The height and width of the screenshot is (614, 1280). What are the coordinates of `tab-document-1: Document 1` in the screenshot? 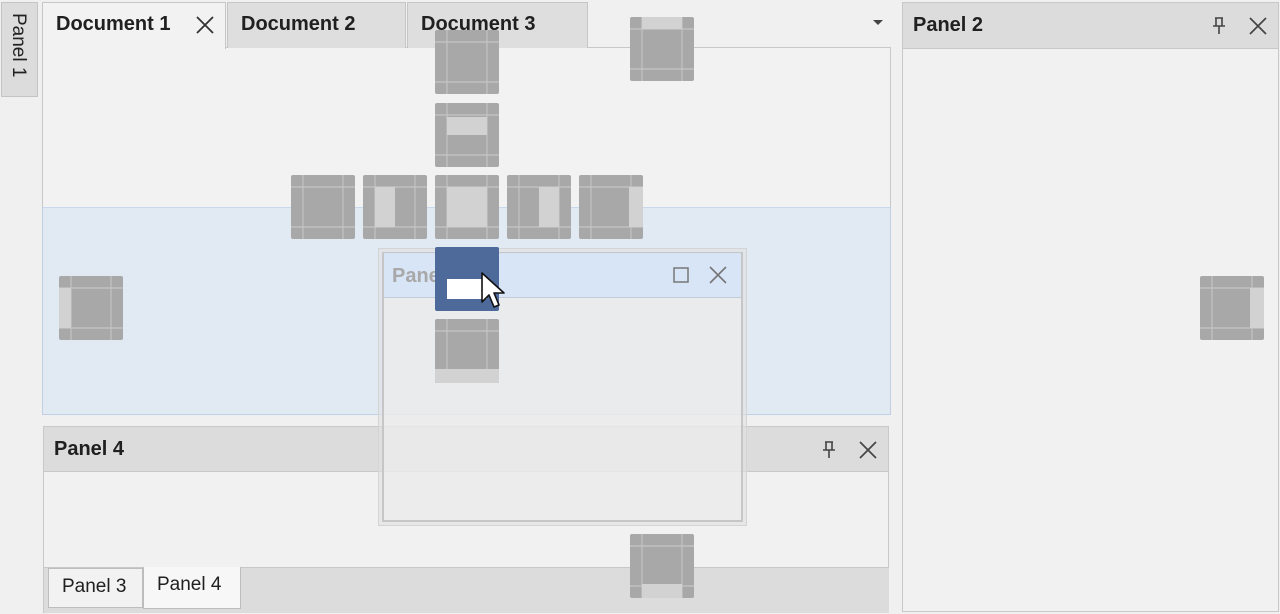 It's located at (134, 25).